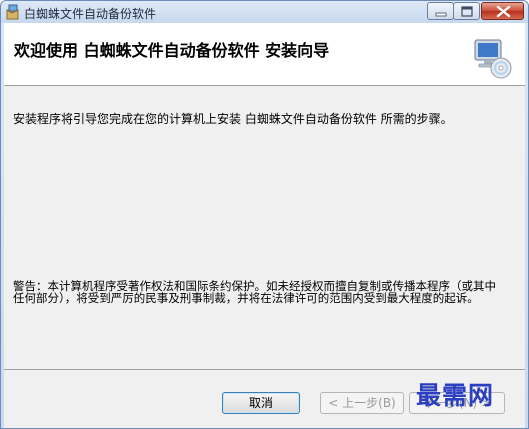 This screenshot has width=529, height=429. I want to click on back-button: < 上一步(B), so click(362, 403).